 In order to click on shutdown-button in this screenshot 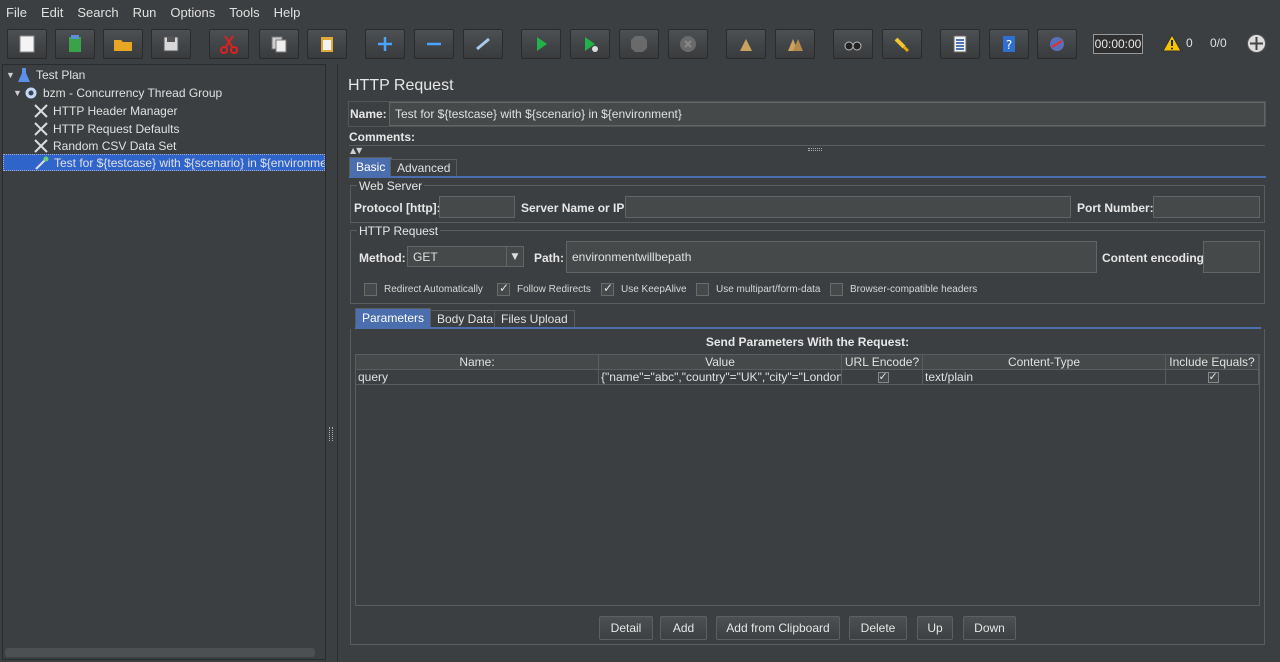, I will do `click(688, 44)`.